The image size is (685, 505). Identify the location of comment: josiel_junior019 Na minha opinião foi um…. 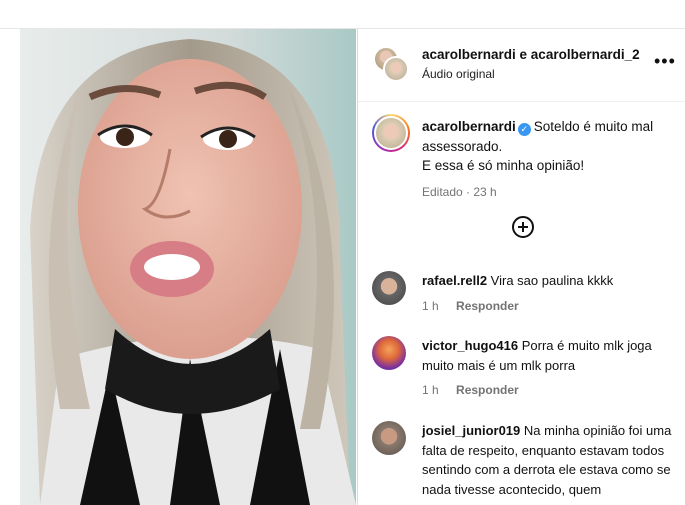
(547, 460).